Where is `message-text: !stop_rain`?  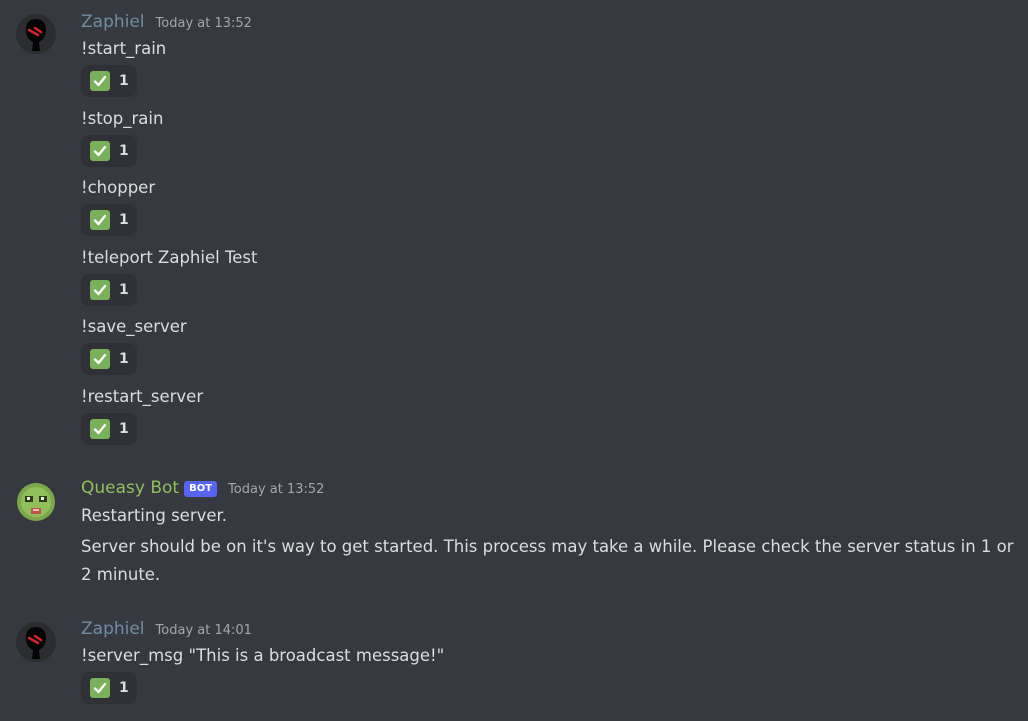 message-text: !stop_rain is located at coordinates (122, 118).